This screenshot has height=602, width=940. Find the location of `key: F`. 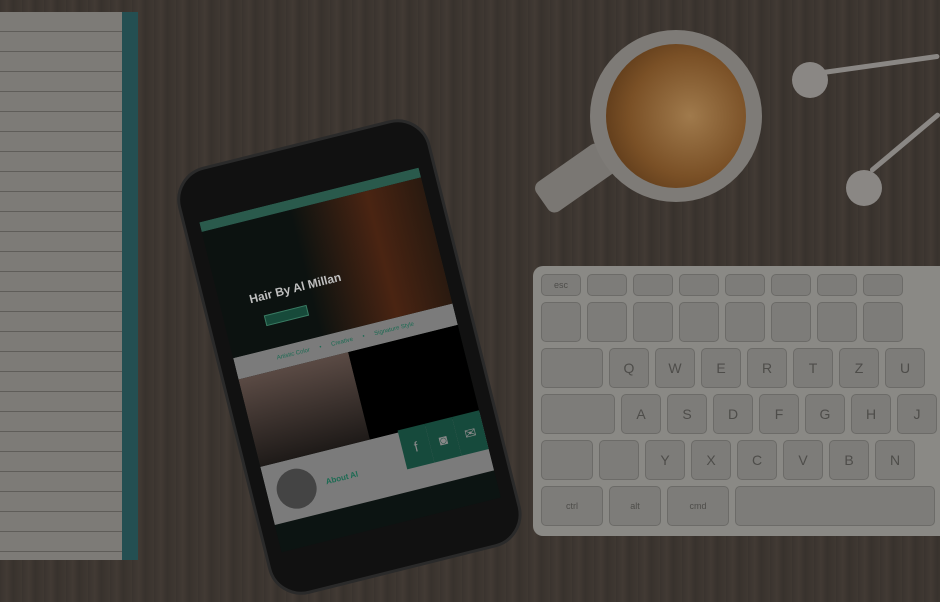

key: F is located at coordinates (779, 414).